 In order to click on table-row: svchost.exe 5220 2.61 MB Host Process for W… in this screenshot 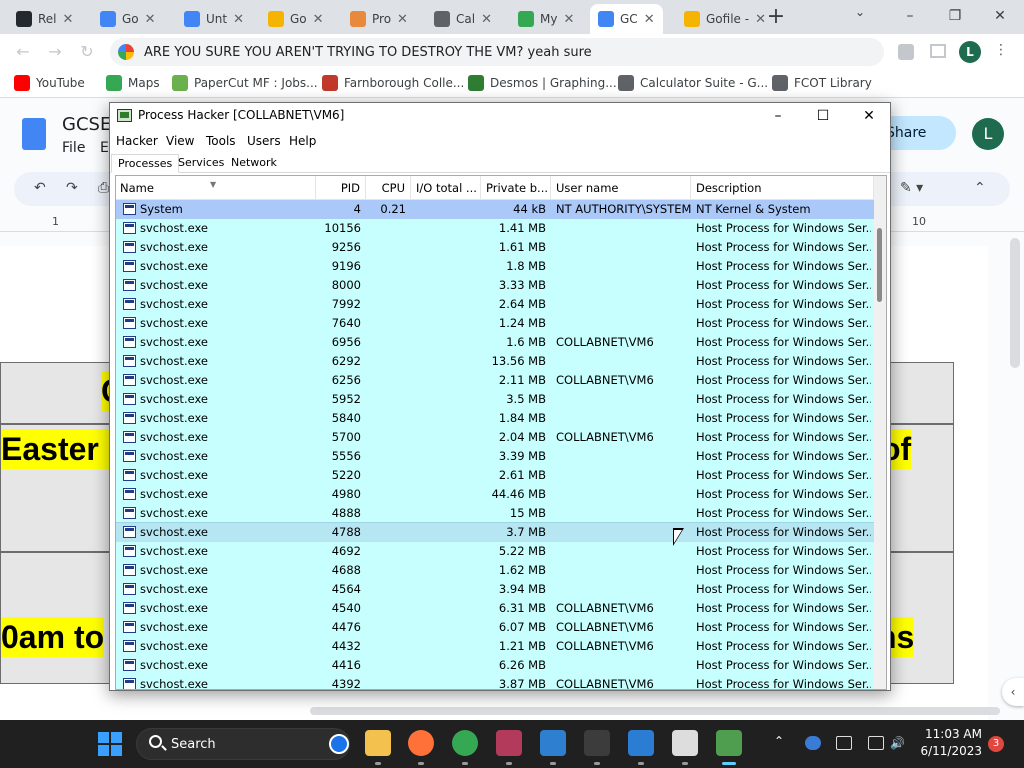, I will do `click(495, 475)`.